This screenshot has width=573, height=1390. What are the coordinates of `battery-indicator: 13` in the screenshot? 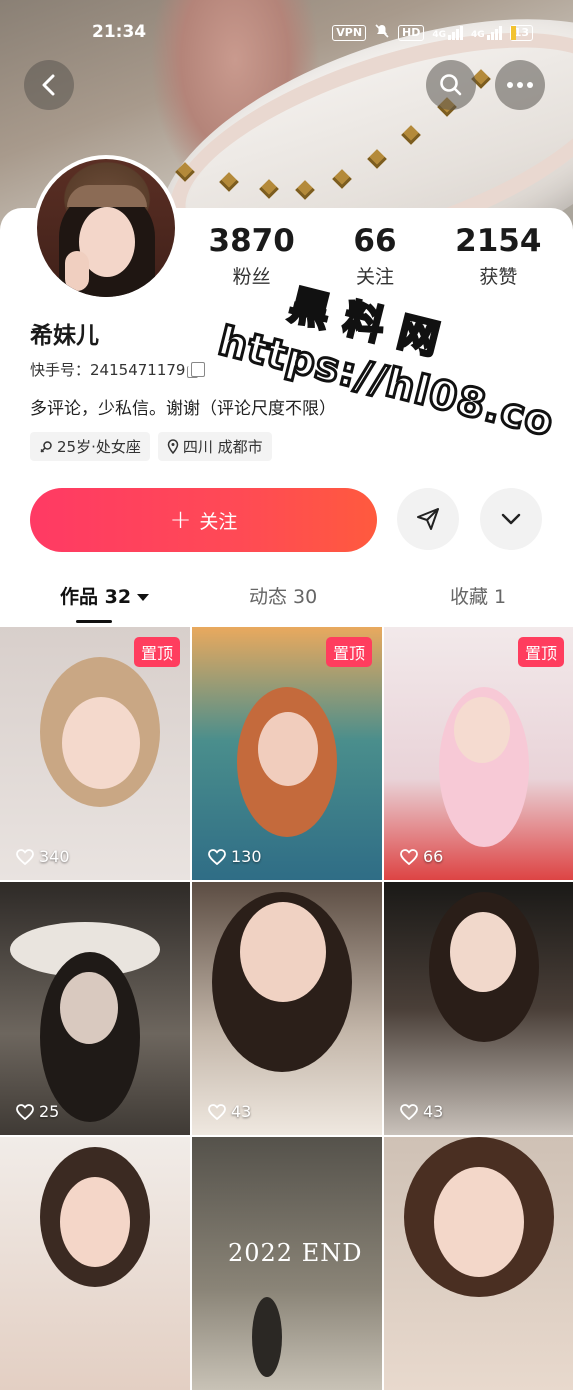 It's located at (521, 32).